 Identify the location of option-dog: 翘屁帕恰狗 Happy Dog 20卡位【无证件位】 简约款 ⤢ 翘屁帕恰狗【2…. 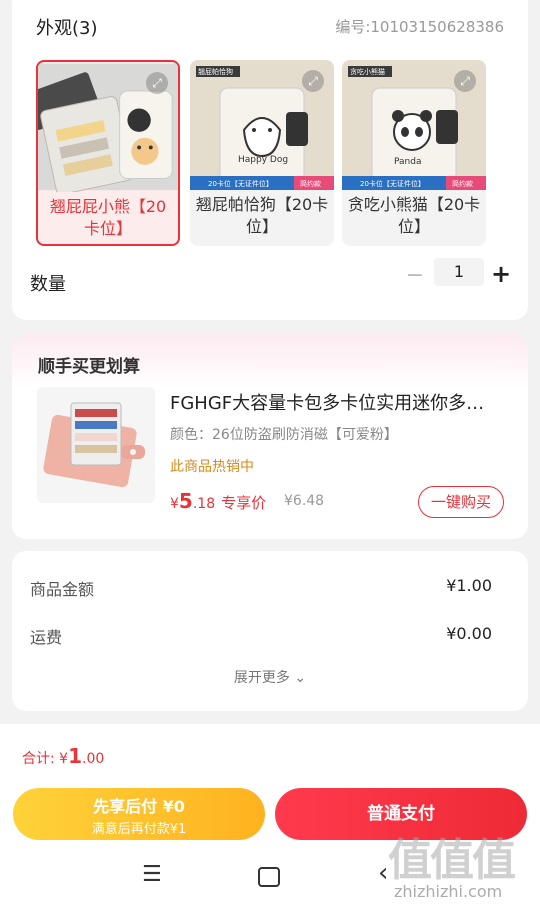
(262, 153).